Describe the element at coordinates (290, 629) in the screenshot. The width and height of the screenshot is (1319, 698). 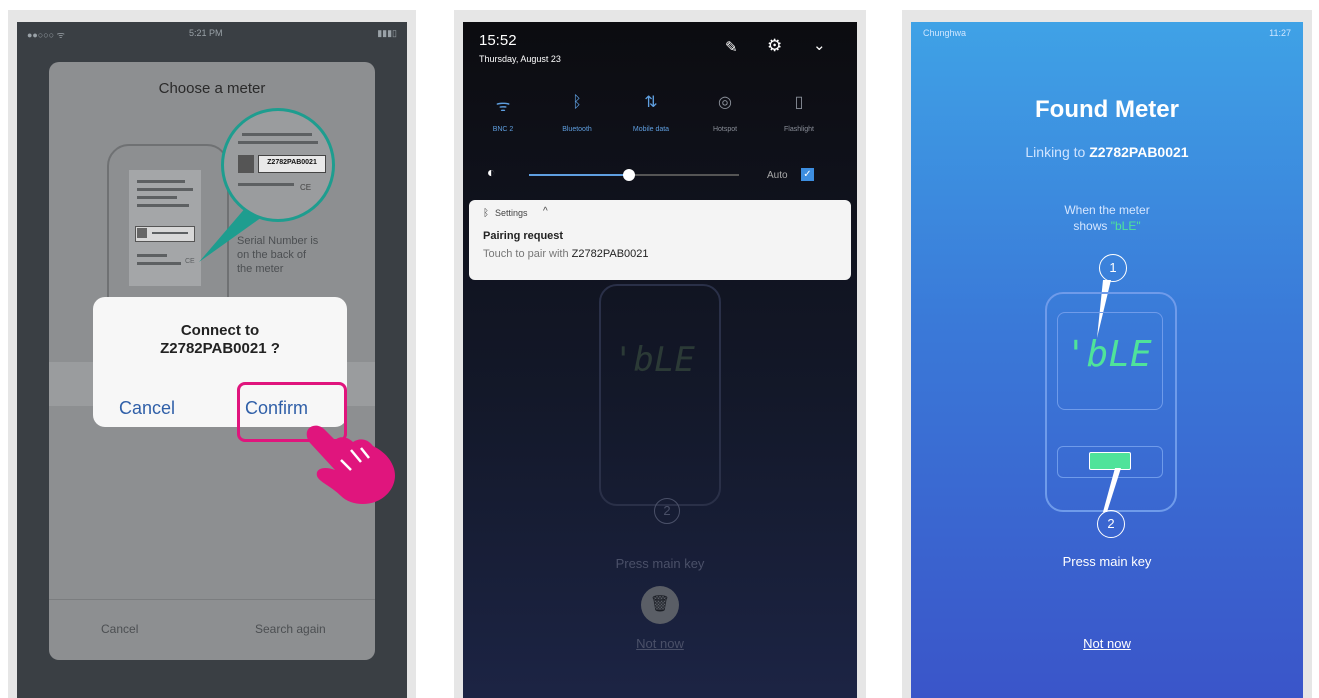
I see `search-again-button: Search again` at that location.